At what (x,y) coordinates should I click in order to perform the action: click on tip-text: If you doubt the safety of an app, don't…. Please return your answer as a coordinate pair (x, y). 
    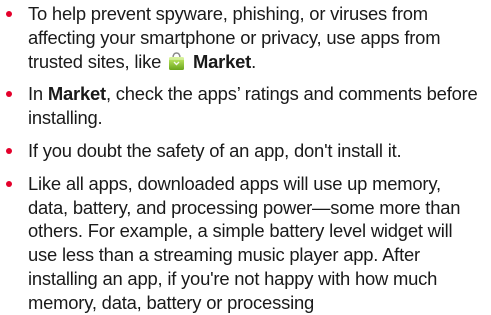
    Looking at the image, I should click on (215, 150).